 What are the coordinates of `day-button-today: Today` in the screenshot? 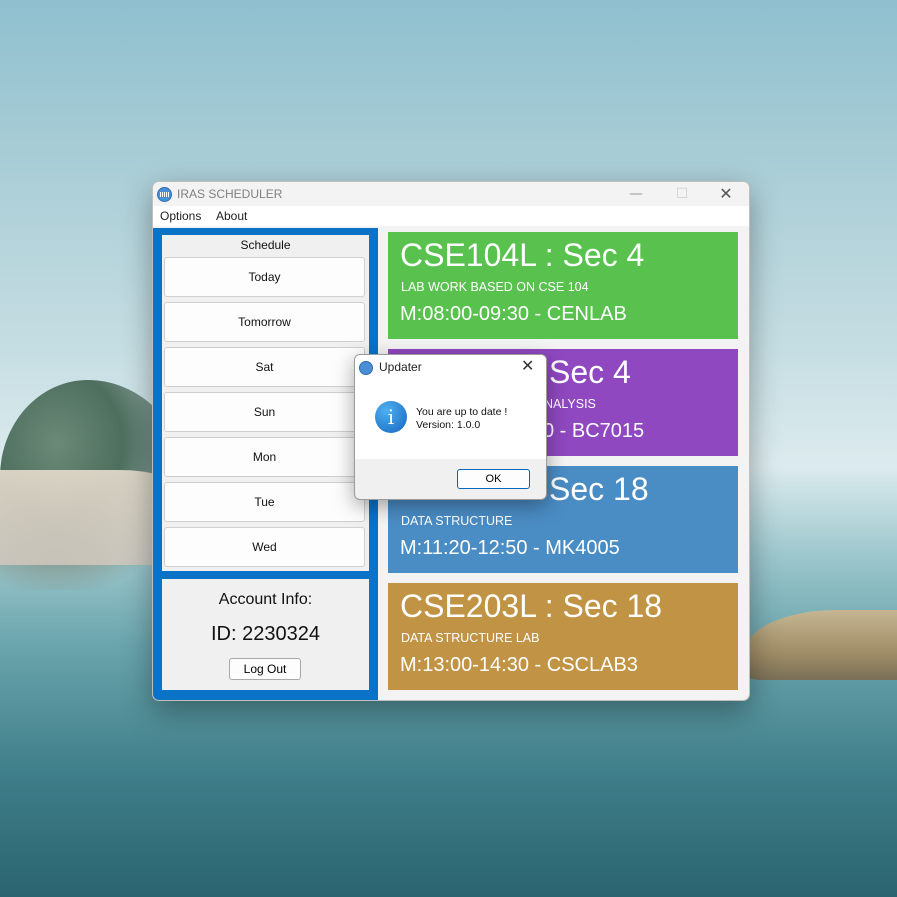 It's located at (264, 277).